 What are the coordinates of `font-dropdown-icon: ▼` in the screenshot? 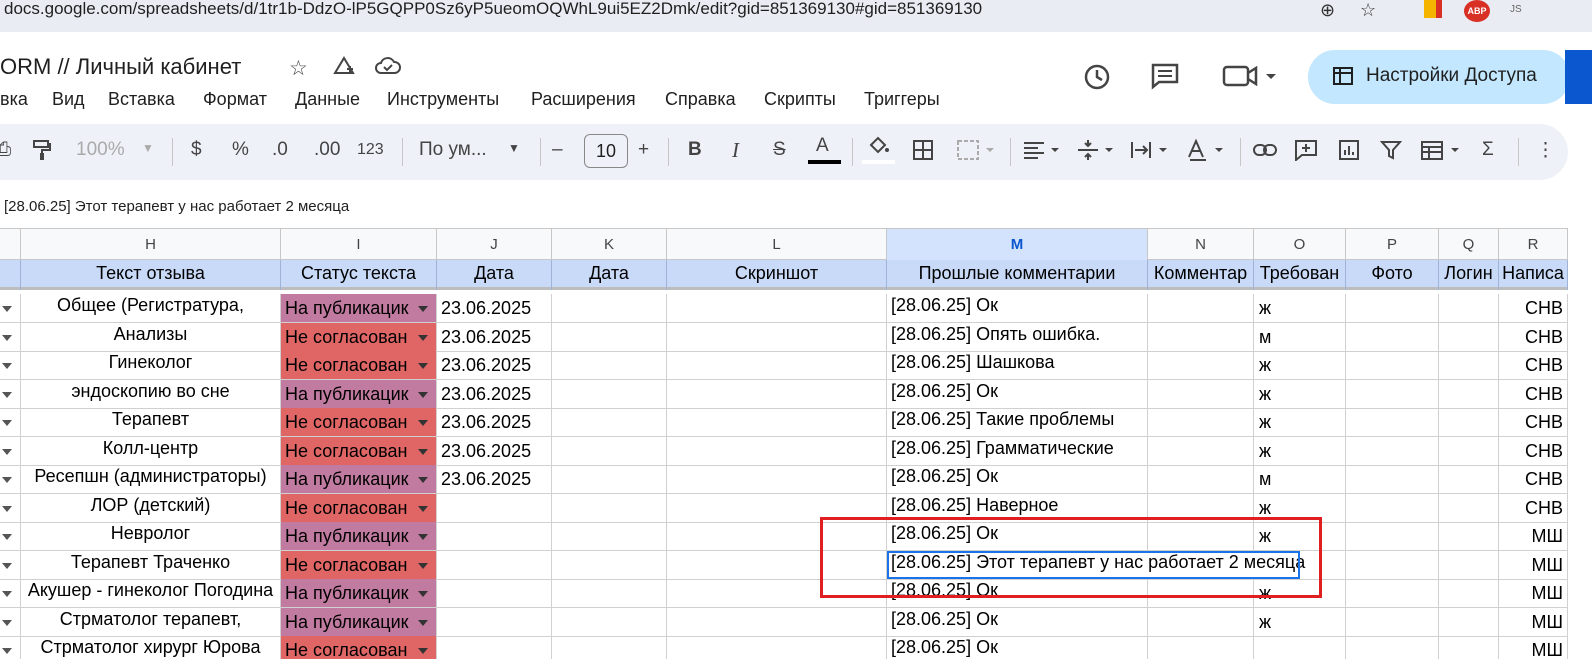 It's located at (514, 148).